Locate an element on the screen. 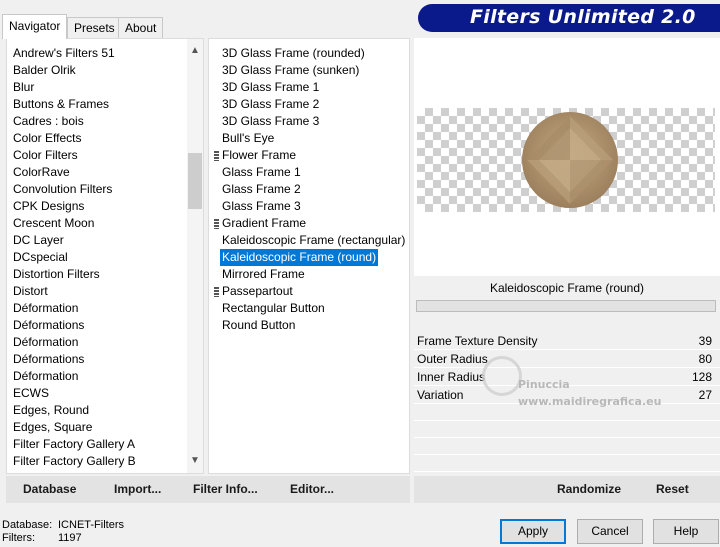 The width and height of the screenshot is (720, 547). category-item: CPK Designs is located at coordinates (98, 206).